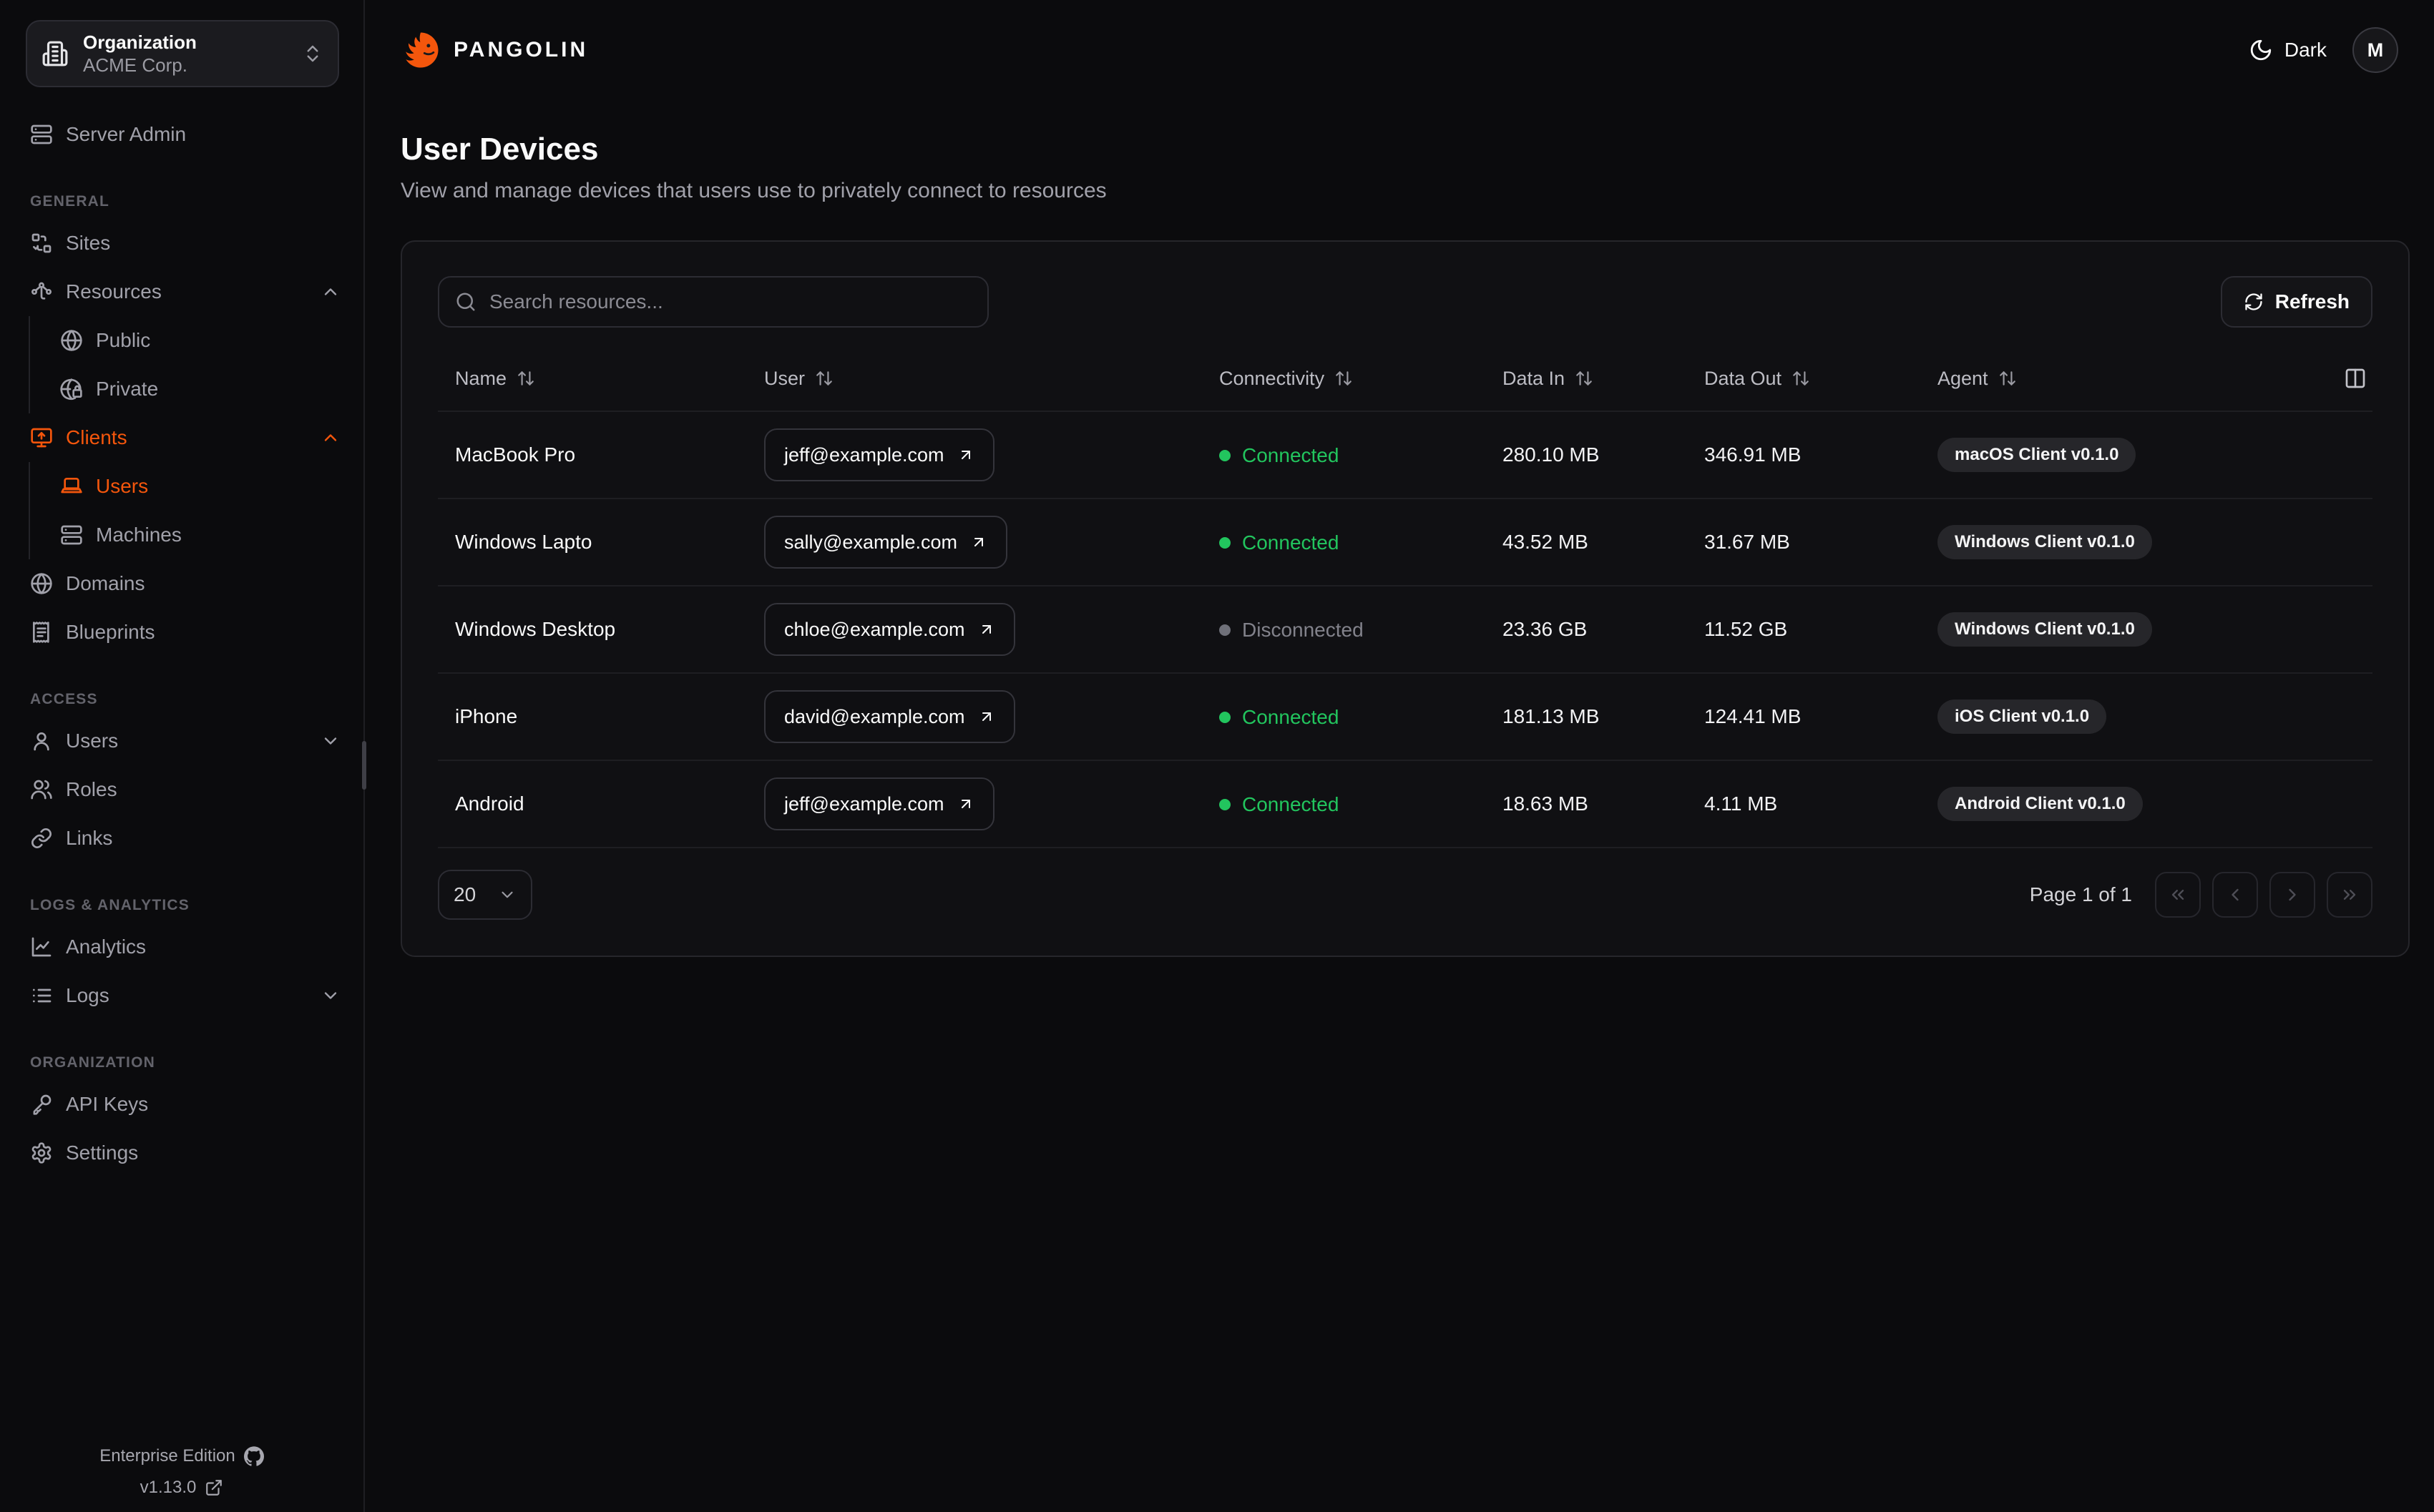  What do you see at coordinates (1803, 379) in the screenshot?
I see `column-header-data-out: Data Out` at bounding box center [1803, 379].